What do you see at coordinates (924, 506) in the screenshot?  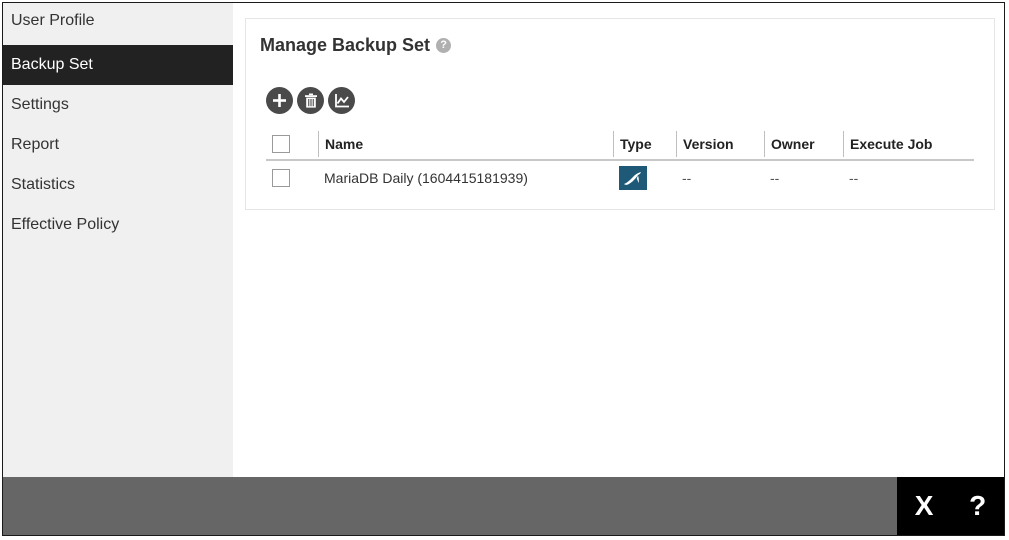 I see `close-button: X` at bounding box center [924, 506].